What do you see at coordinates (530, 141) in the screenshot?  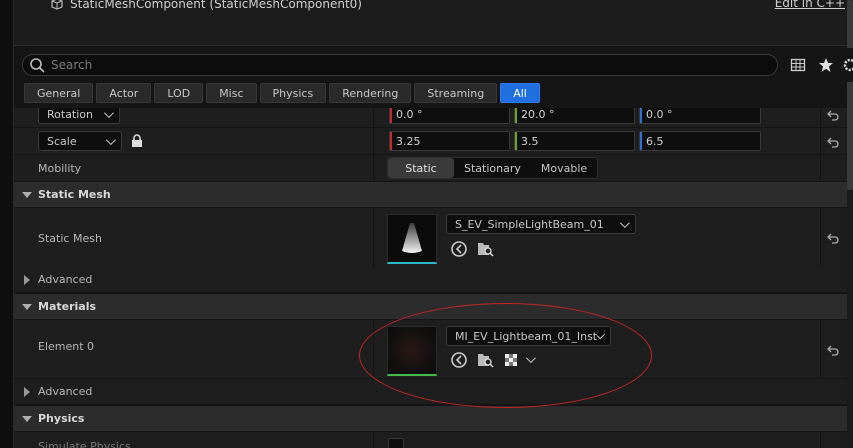 I see `scale-y-value: 3.5` at bounding box center [530, 141].